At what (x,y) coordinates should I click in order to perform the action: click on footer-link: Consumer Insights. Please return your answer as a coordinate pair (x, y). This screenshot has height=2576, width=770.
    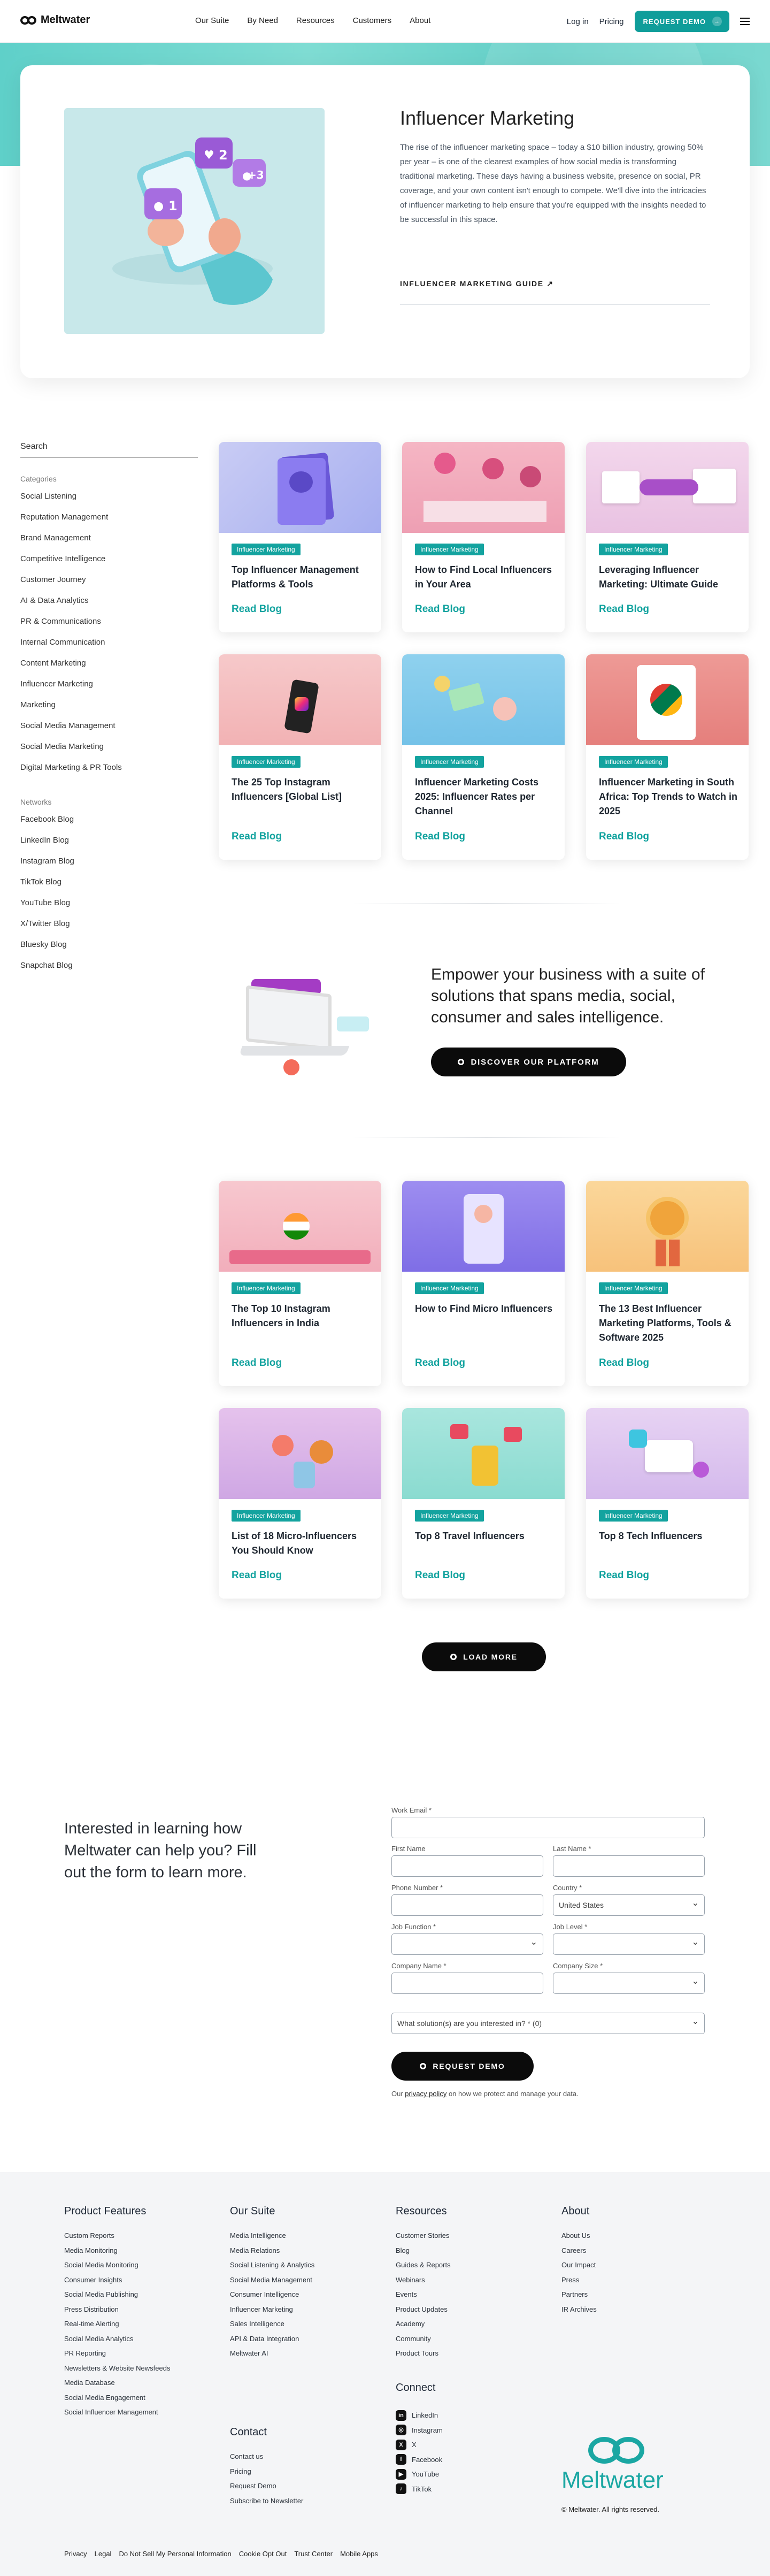
    Looking at the image, I should click on (144, 2283).